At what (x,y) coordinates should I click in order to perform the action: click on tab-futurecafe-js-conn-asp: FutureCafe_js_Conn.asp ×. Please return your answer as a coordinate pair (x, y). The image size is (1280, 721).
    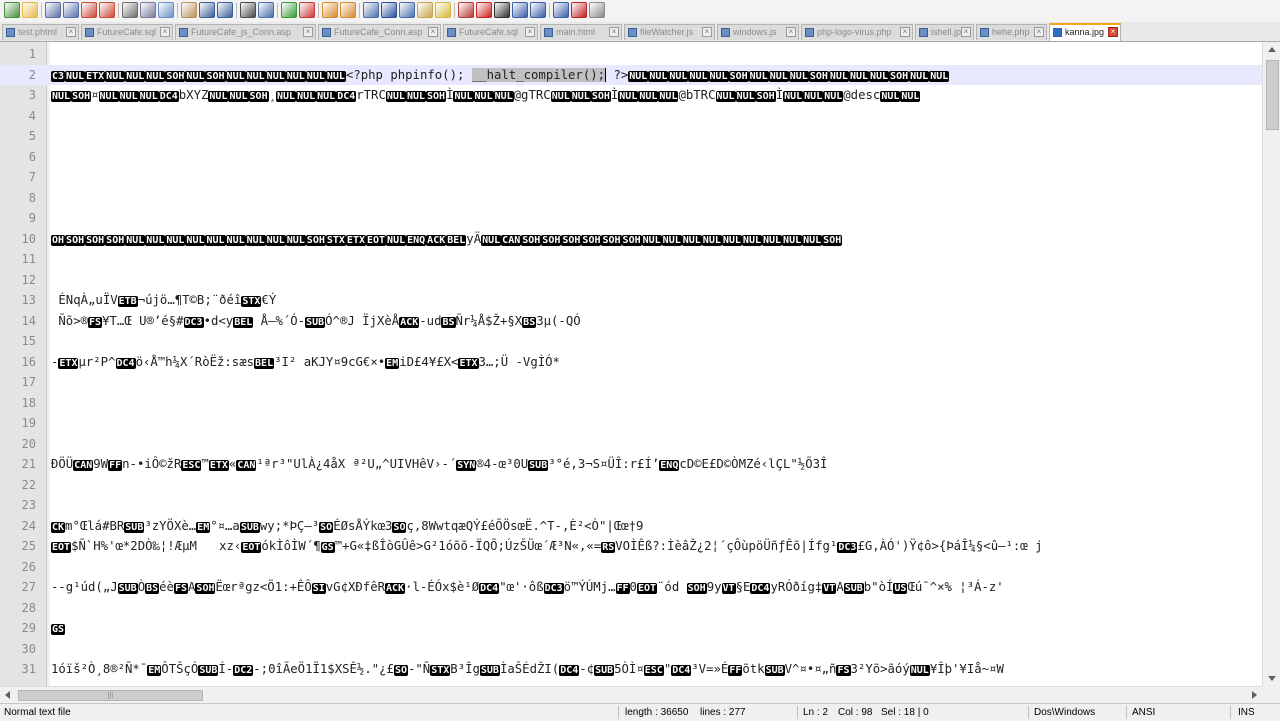
    Looking at the image, I should click on (245, 32).